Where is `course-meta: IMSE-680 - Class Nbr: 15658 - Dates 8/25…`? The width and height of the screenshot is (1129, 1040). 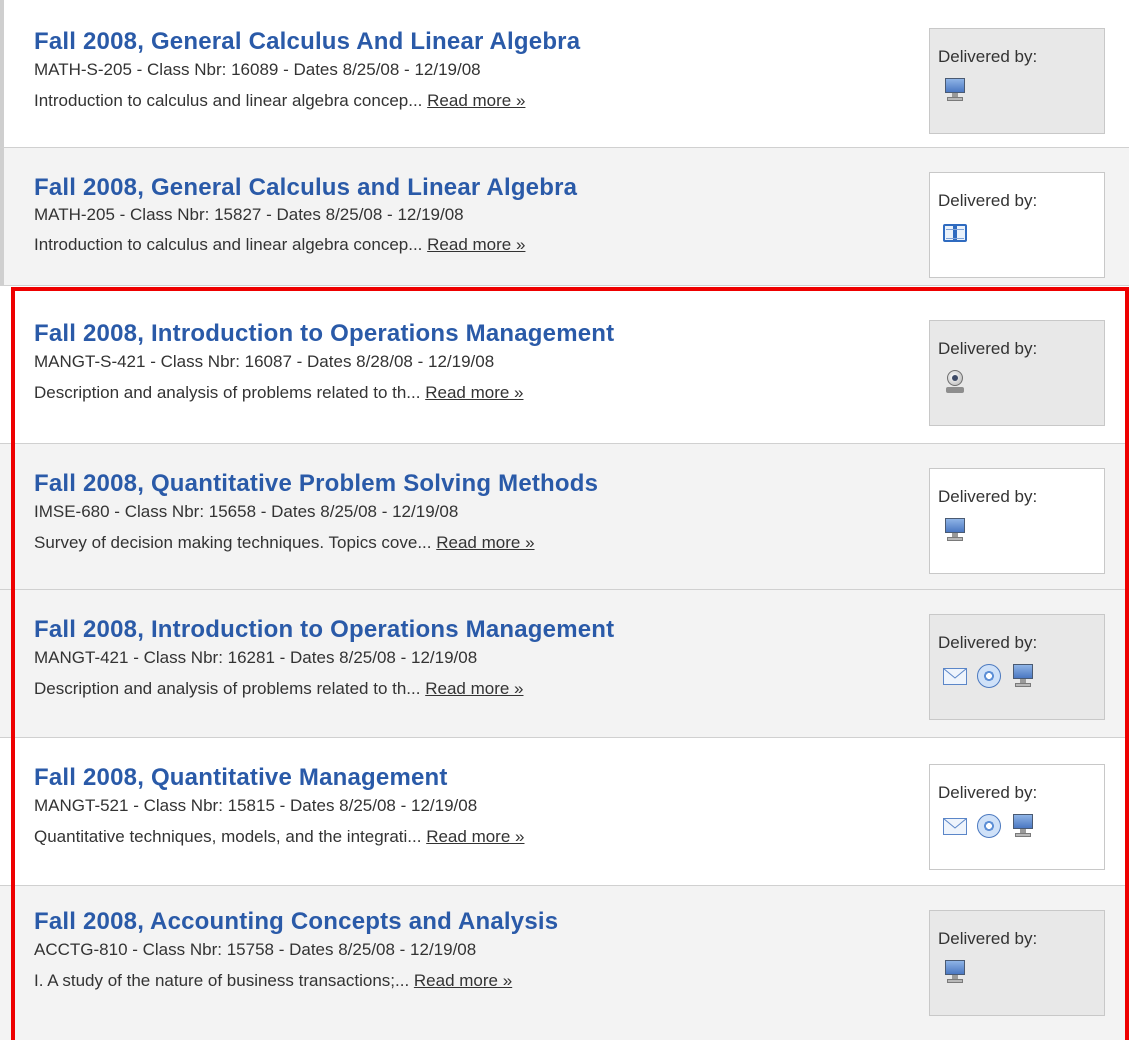 course-meta: IMSE-680 - Class Nbr: 15658 - Dates 8/25… is located at coordinates (246, 511).